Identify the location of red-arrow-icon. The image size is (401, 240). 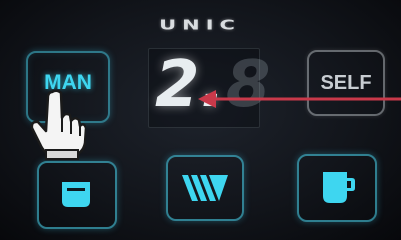
(299, 99).